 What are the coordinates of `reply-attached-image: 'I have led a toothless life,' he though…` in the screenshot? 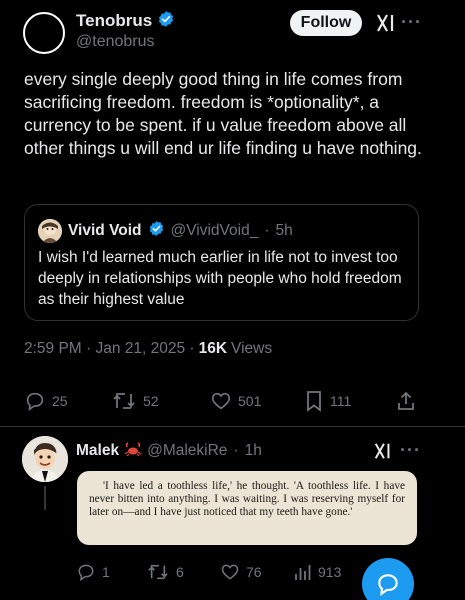 It's located at (247, 508).